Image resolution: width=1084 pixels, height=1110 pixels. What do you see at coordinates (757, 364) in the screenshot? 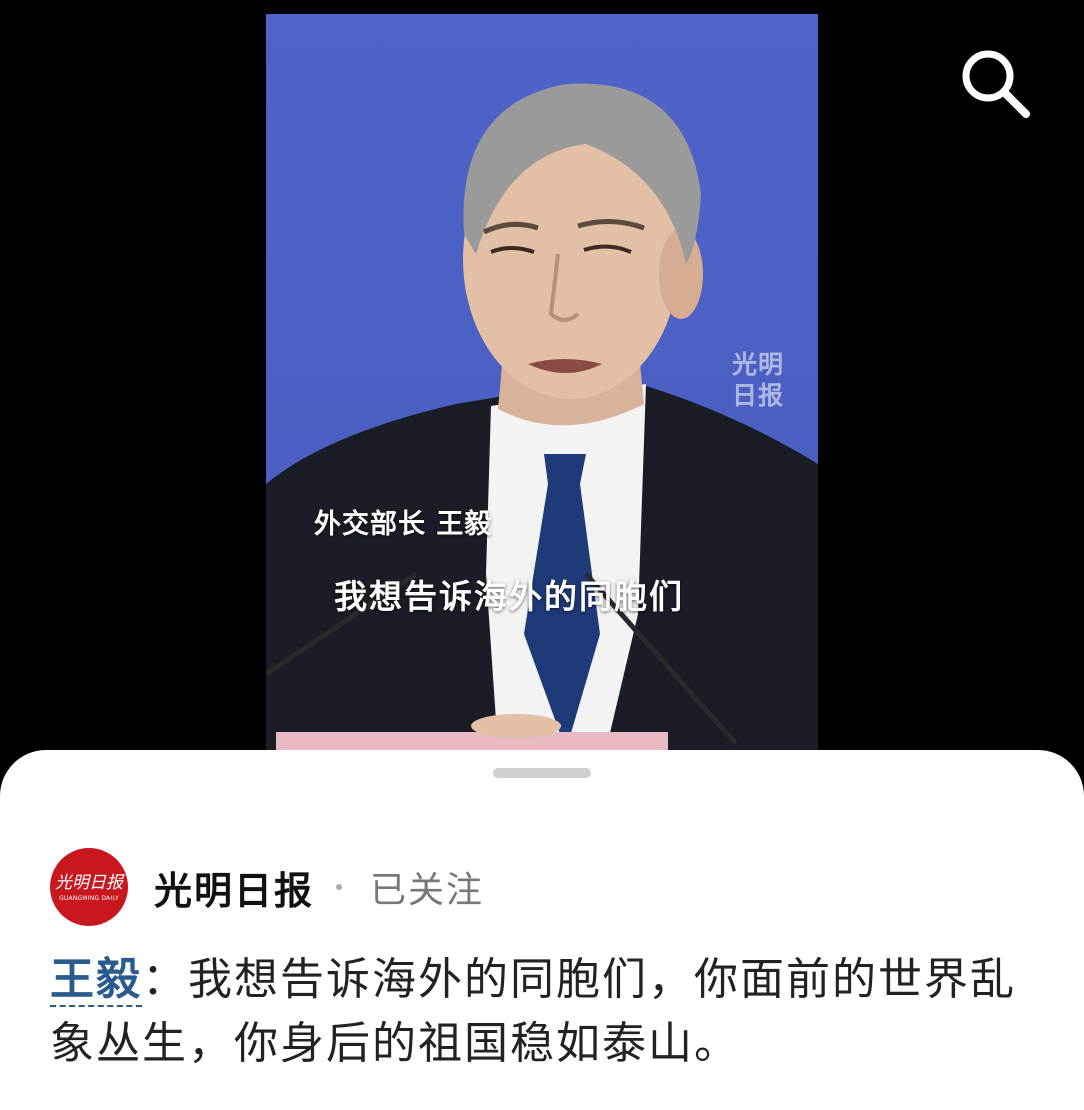
I see `watermark-line-1: 光明` at bounding box center [757, 364].